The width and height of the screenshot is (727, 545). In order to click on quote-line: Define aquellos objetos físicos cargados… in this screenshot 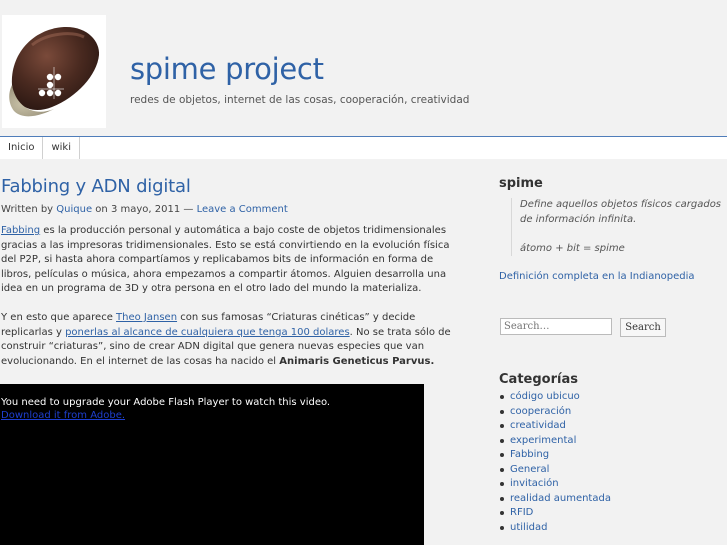, I will do `click(621, 212)`.